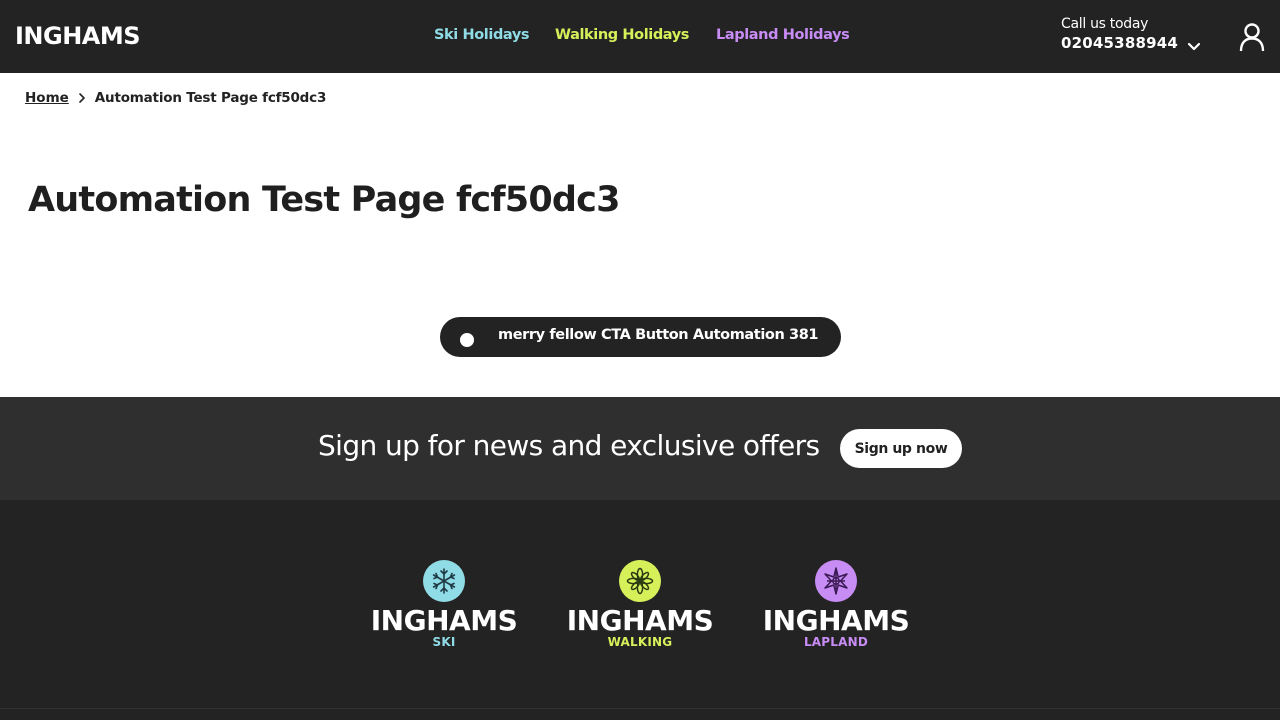 The width and height of the screenshot is (1280, 720). What do you see at coordinates (444, 581) in the screenshot?
I see `snowflake-icon` at bounding box center [444, 581].